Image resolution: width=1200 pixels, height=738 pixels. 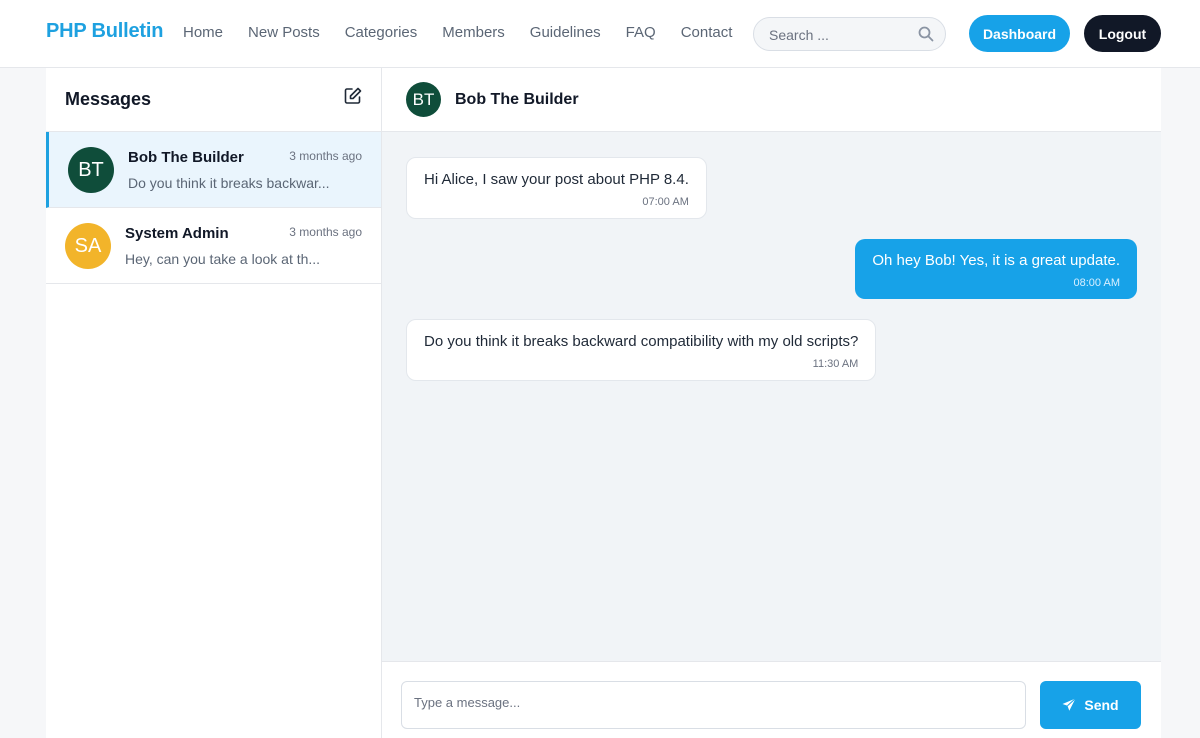 I want to click on message-composer: Type a message... Send, so click(x=771, y=699).